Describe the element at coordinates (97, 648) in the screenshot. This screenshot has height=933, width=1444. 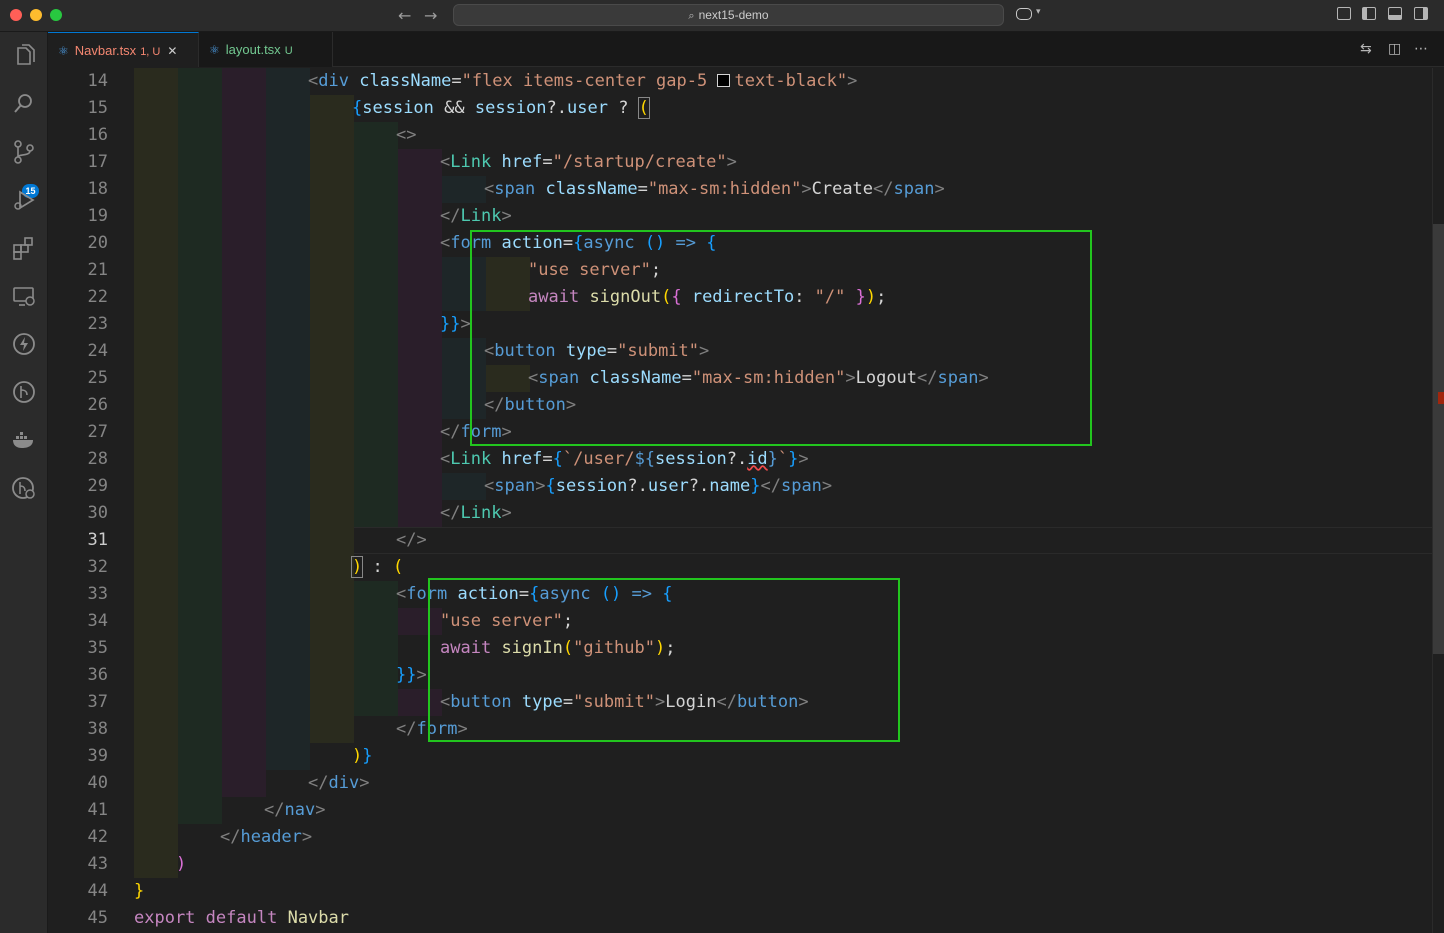
I see `line-number: 35` at that location.